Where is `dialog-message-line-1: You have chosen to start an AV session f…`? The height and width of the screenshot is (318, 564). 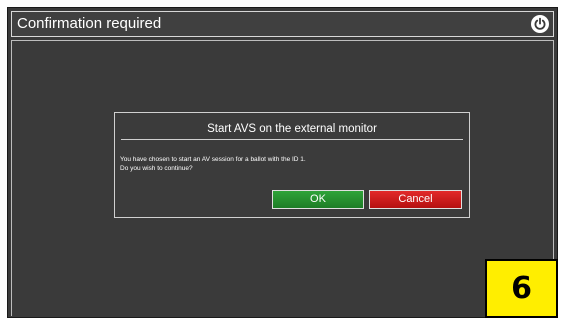
dialog-message-line-1: You have chosen to start an AV session f… is located at coordinates (213, 159).